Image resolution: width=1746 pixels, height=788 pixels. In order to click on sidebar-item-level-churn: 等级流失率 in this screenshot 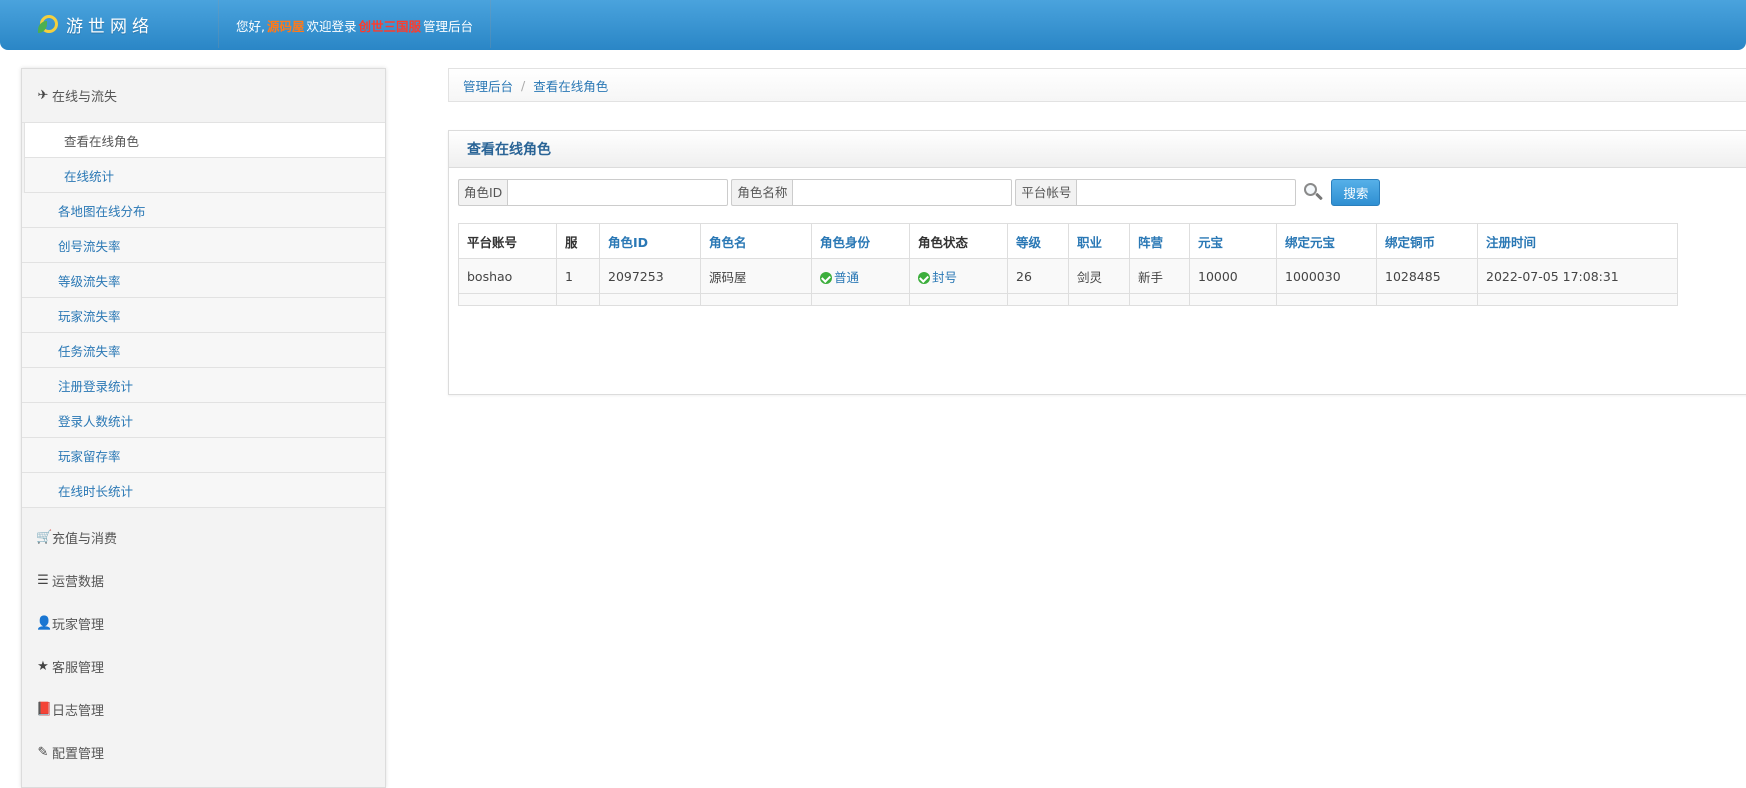, I will do `click(203, 280)`.